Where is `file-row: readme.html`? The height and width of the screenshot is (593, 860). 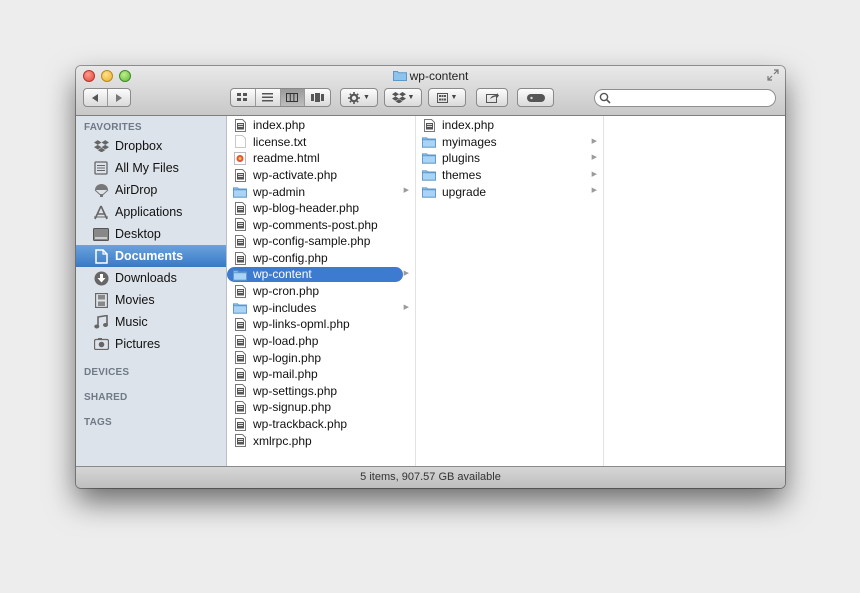
file-row: readme.html is located at coordinates (316, 158).